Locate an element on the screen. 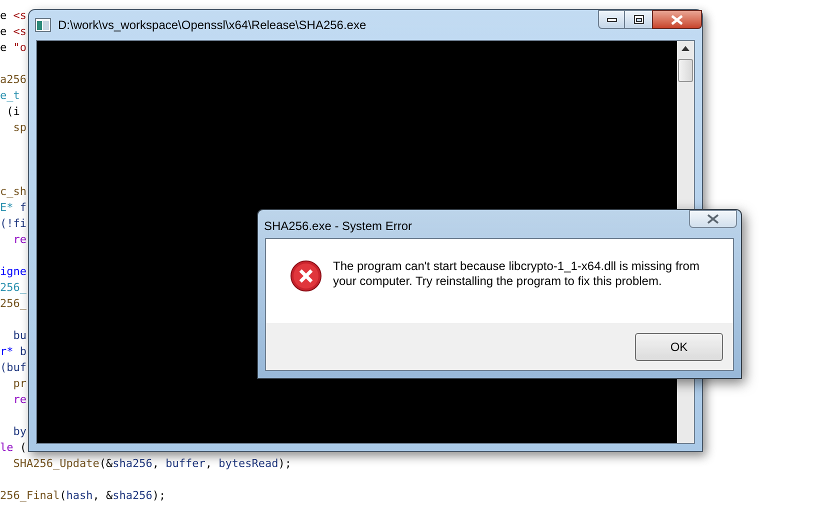  code-line: 256_Final(hash, &sha256); is located at coordinates (83, 495).